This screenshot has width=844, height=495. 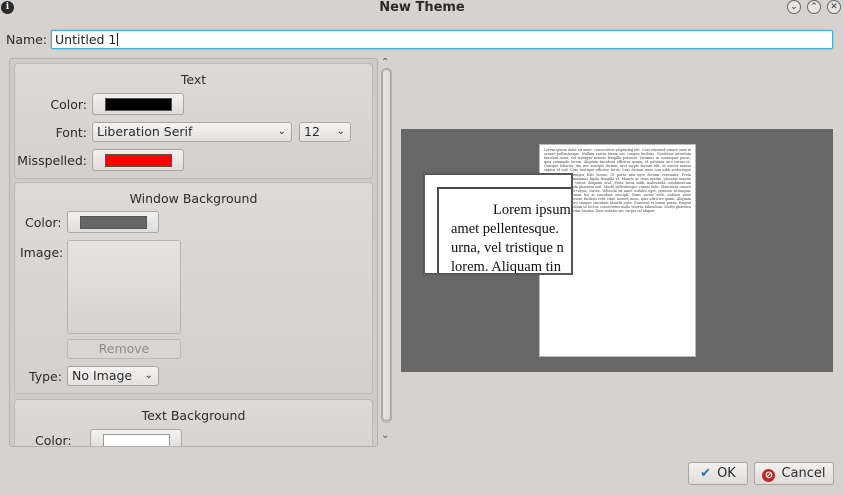 I want to click on checkmark-icon: ✔, so click(x=706, y=473).